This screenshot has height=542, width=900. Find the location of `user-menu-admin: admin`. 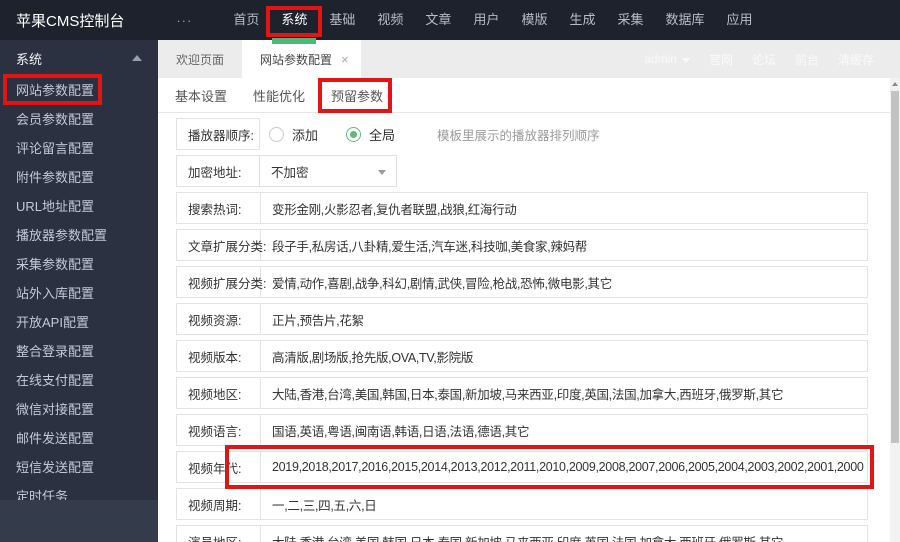

user-menu-admin: admin is located at coordinates (667, 59).